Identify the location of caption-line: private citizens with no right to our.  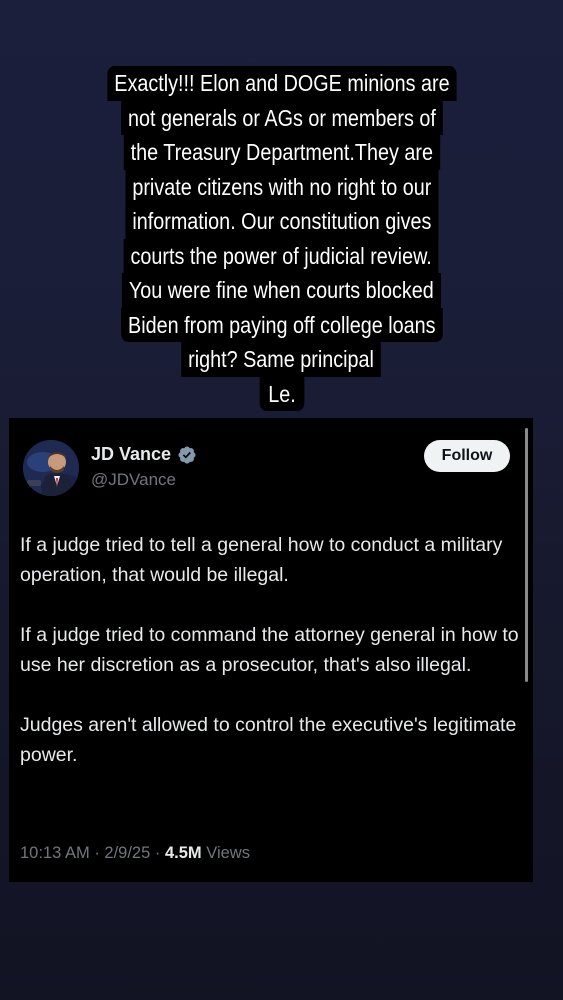
(281, 186).